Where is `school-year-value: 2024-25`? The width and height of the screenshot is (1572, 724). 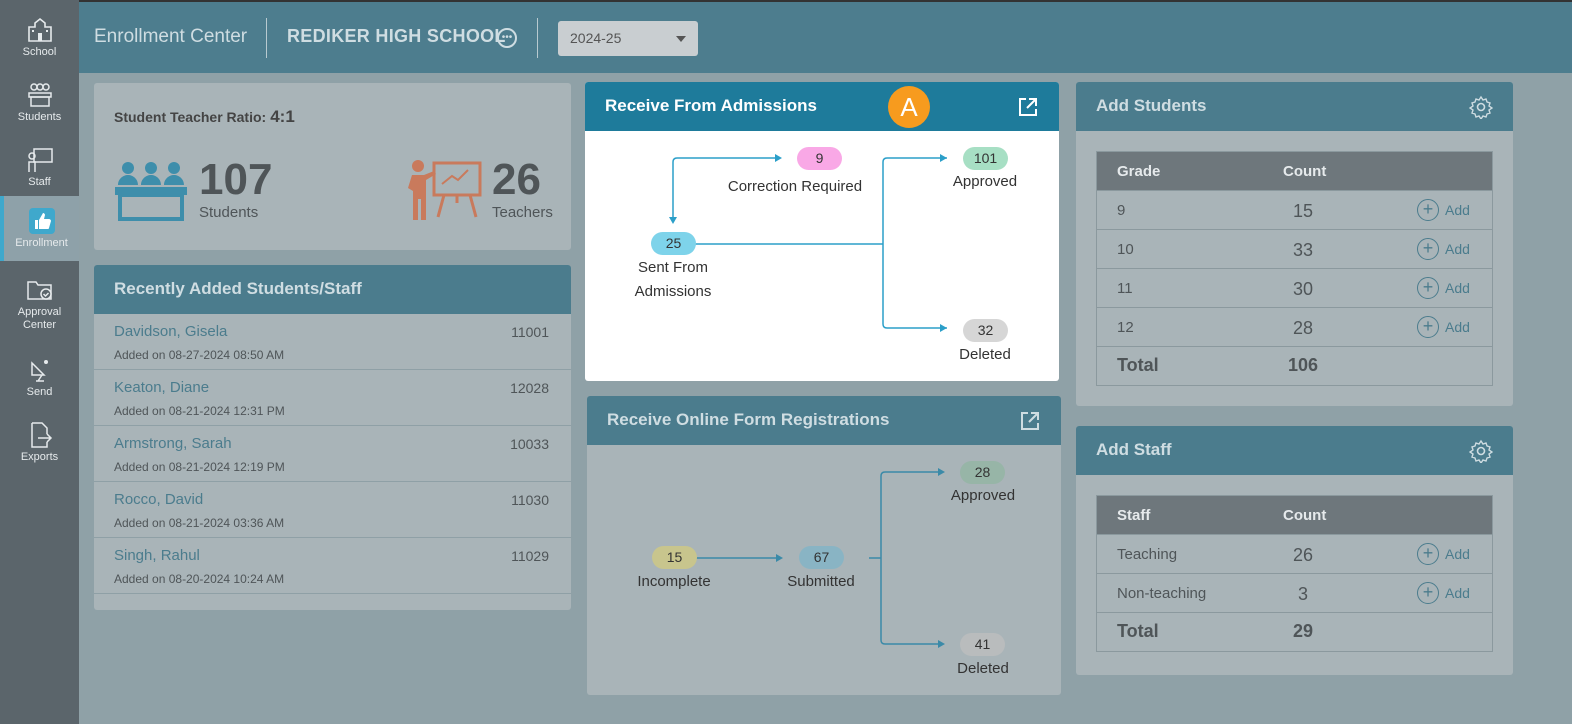 school-year-value: 2024-25 is located at coordinates (596, 38).